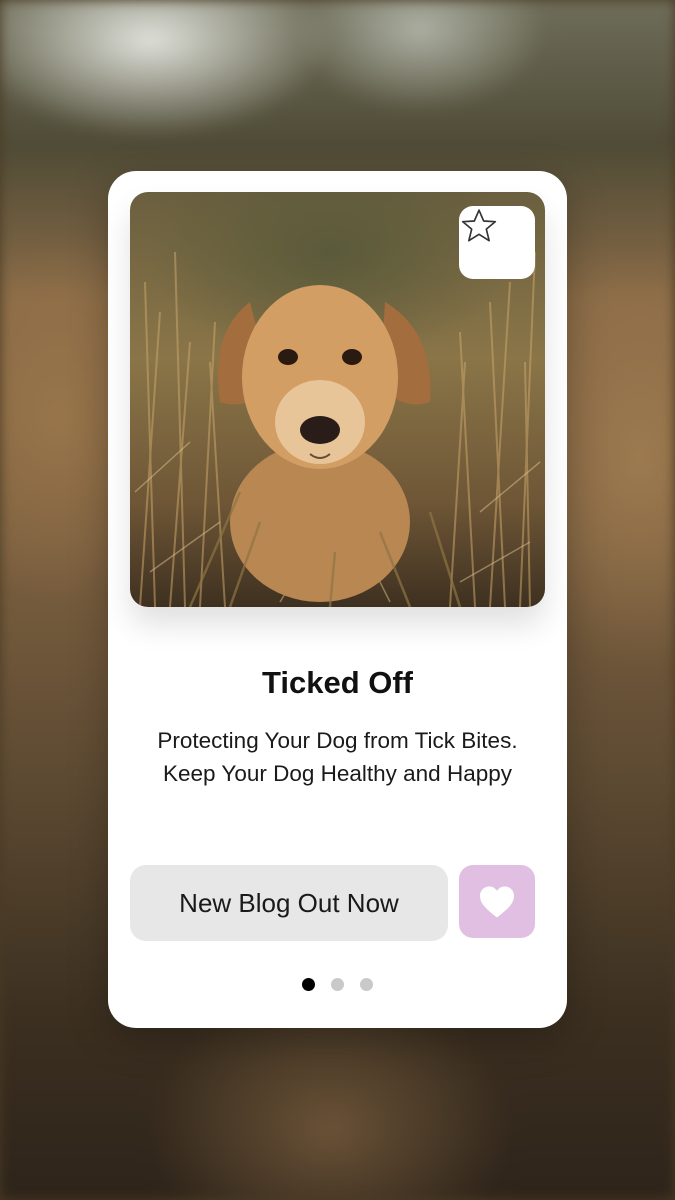 This screenshot has width=675, height=1200. What do you see at coordinates (337, 682) in the screenshot?
I see `post-title: Ticked Off` at bounding box center [337, 682].